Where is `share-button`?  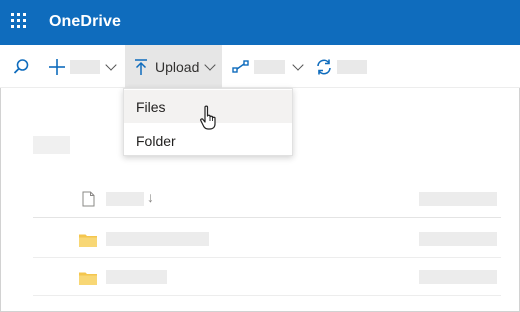 share-button is located at coordinates (268, 66).